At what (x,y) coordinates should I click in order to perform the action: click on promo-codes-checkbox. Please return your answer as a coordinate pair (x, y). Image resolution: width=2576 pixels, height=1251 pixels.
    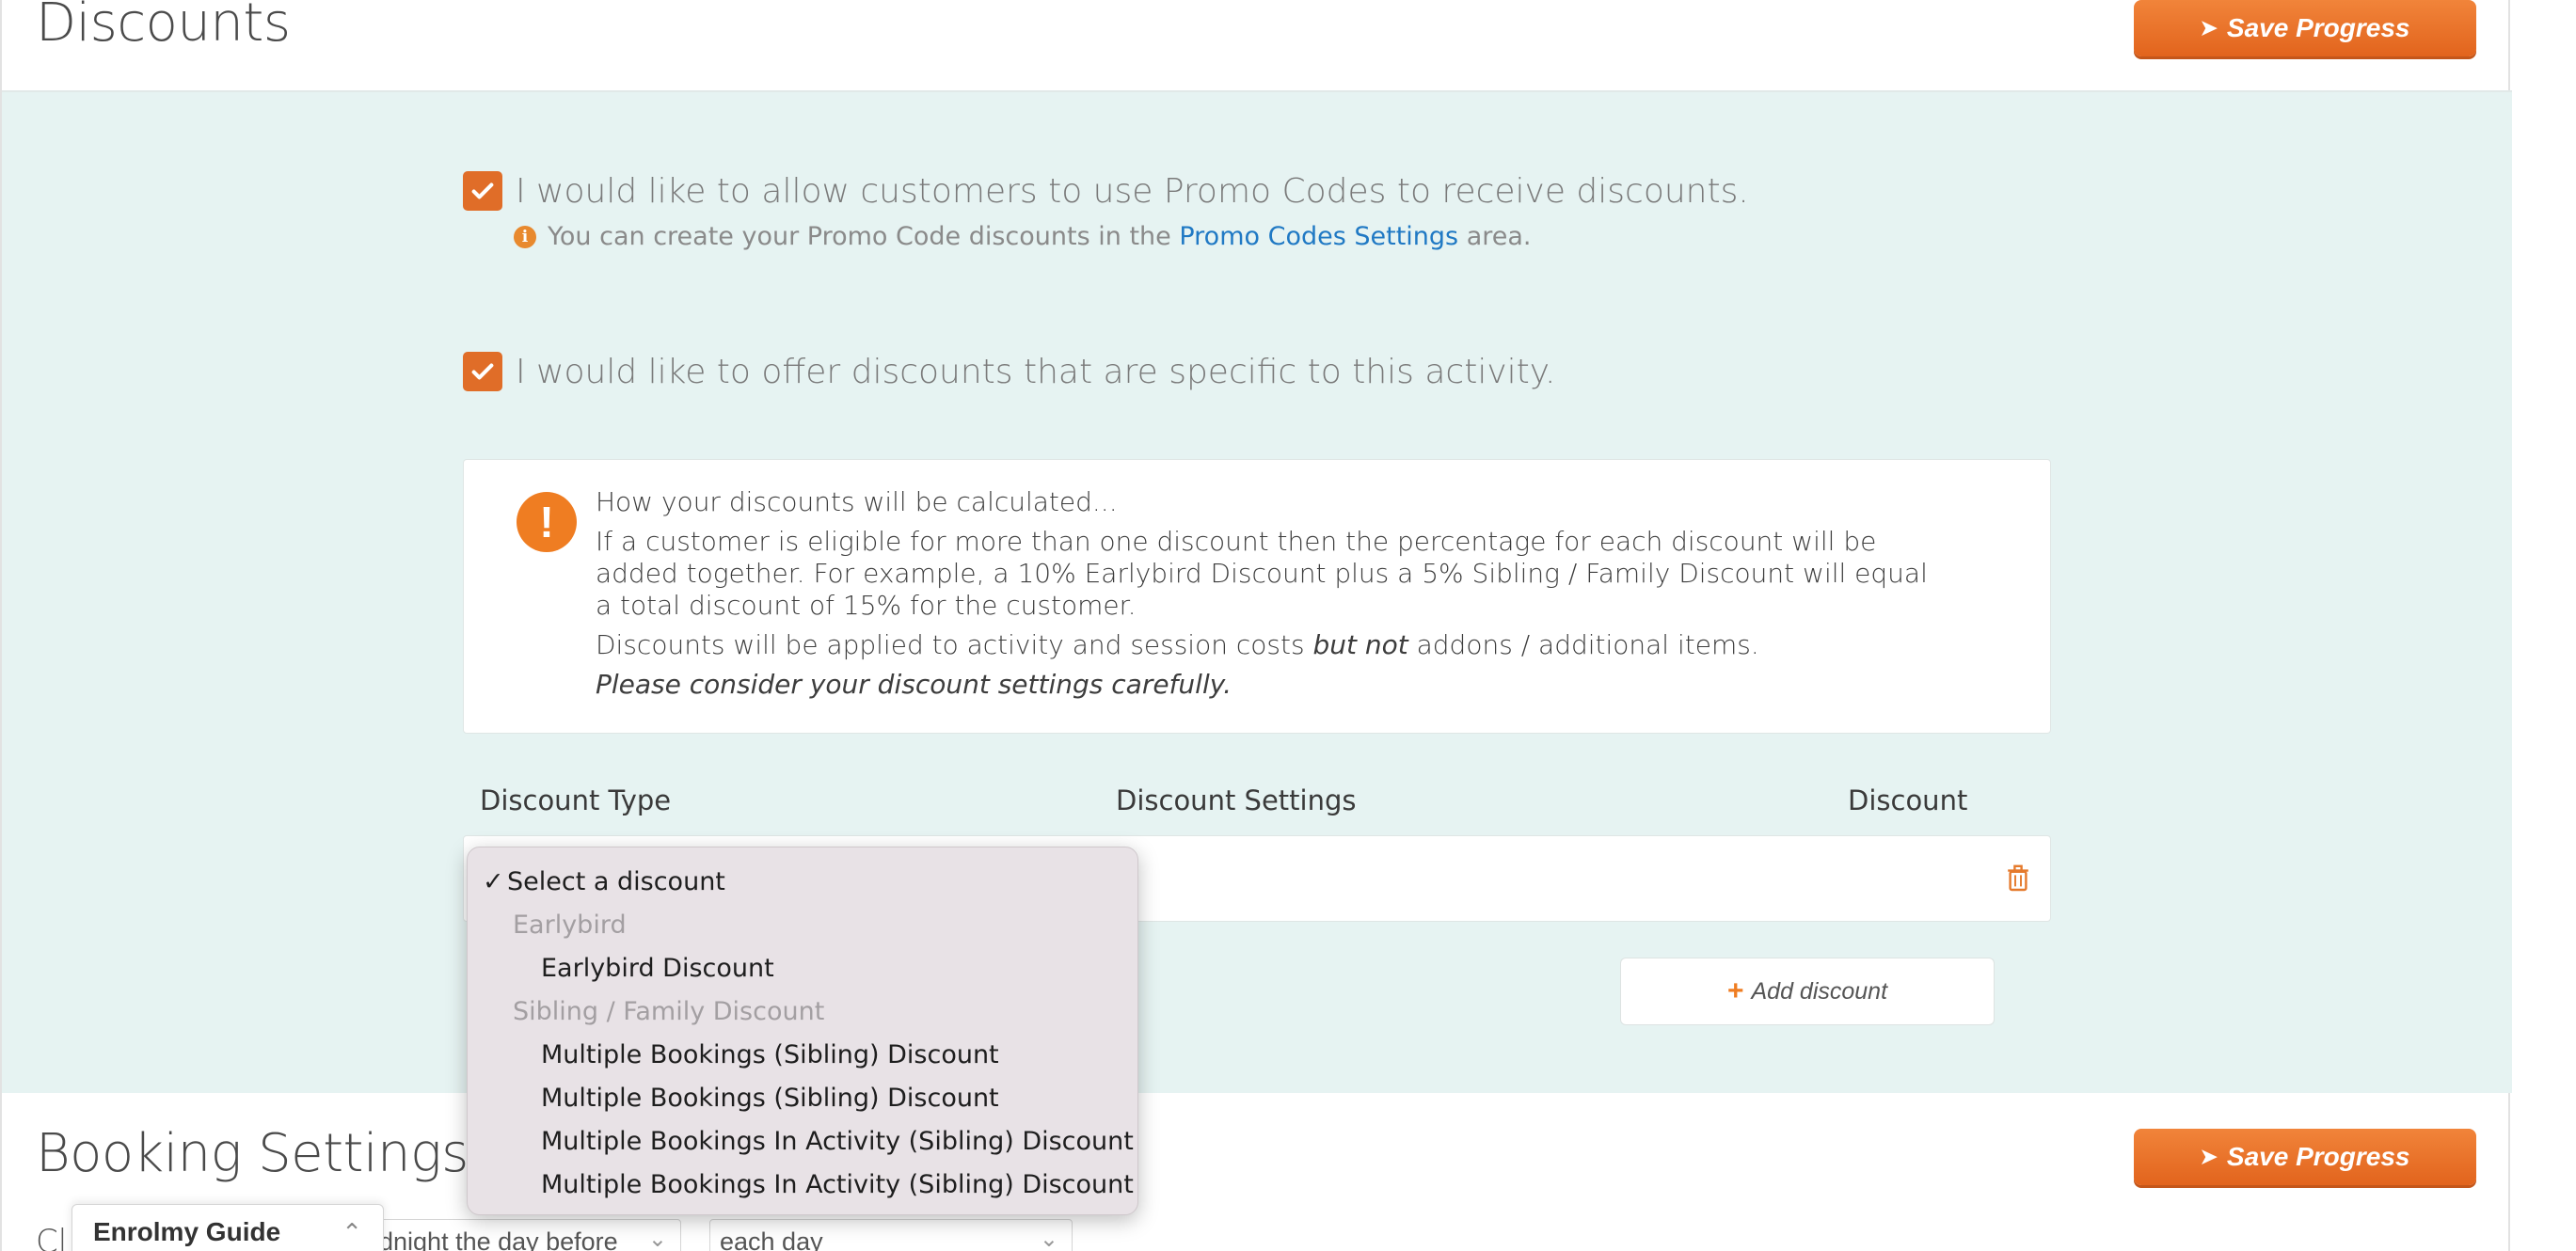
    Looking at the image, I should click on (482, 191).